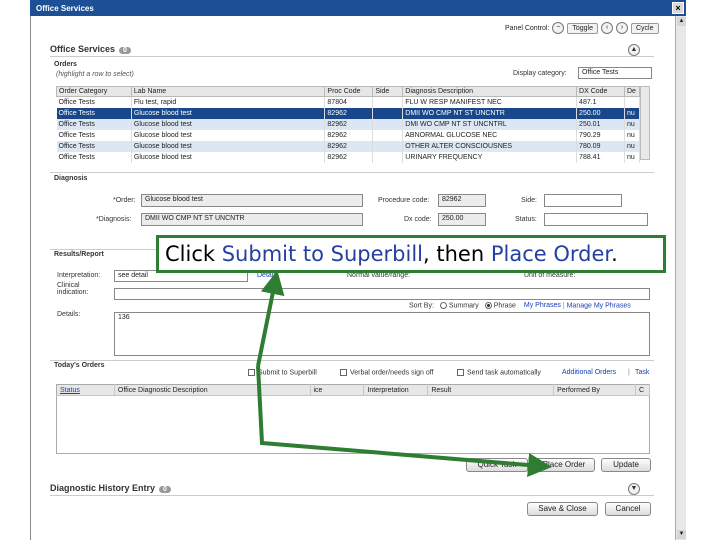 The height and width of the screenshot is (540, 720). Describe the element at coordinates (94, 135) in the screenshot. I see `table-cell: Office Tests` at that location.